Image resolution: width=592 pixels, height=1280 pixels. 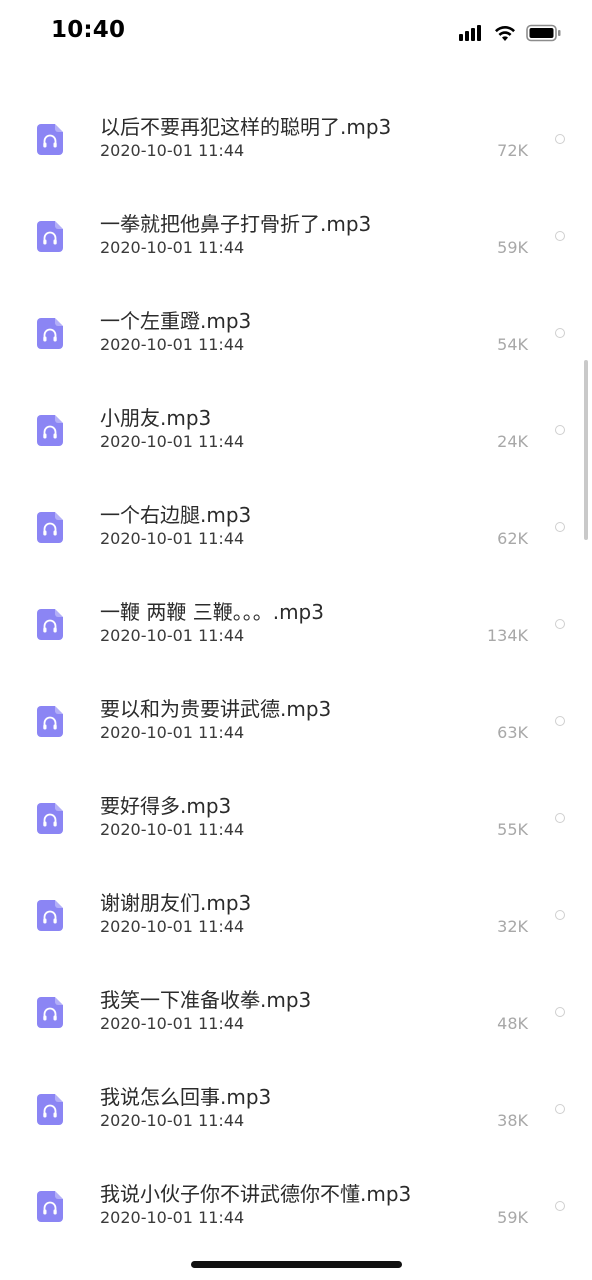 I want to click on file-name: 小朋友.mp3, so click(x=156, y=418).